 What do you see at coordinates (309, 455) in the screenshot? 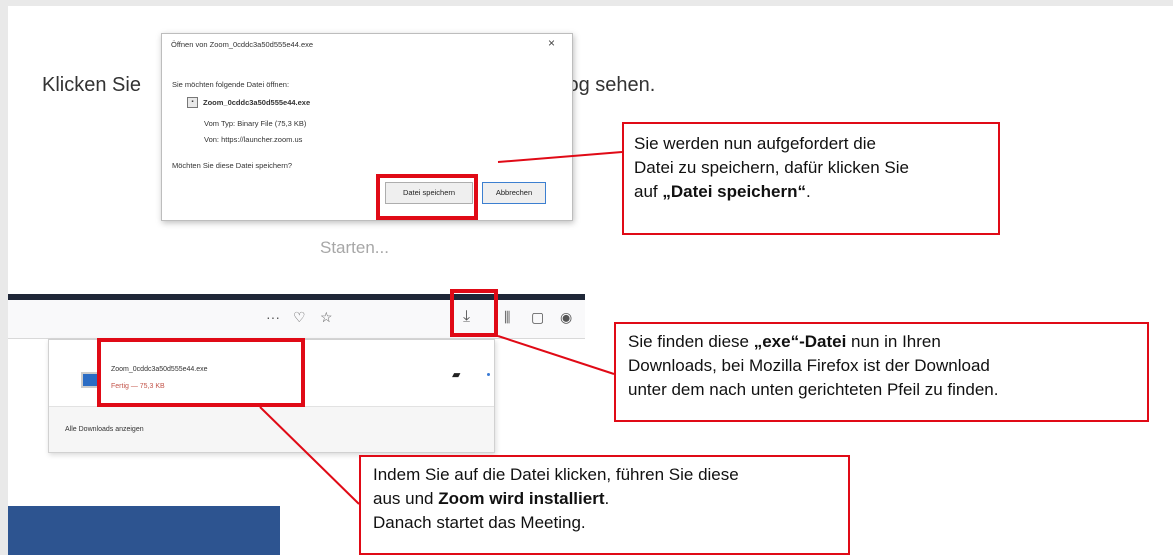
I see `connector-install` at bounding box center [309, 455].